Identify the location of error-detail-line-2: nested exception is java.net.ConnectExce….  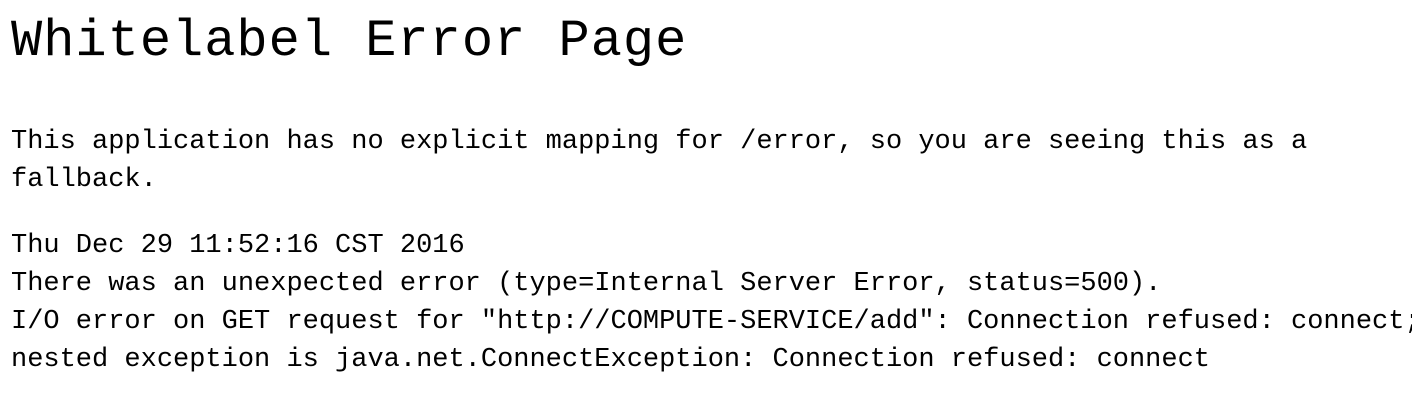
(610, 360).